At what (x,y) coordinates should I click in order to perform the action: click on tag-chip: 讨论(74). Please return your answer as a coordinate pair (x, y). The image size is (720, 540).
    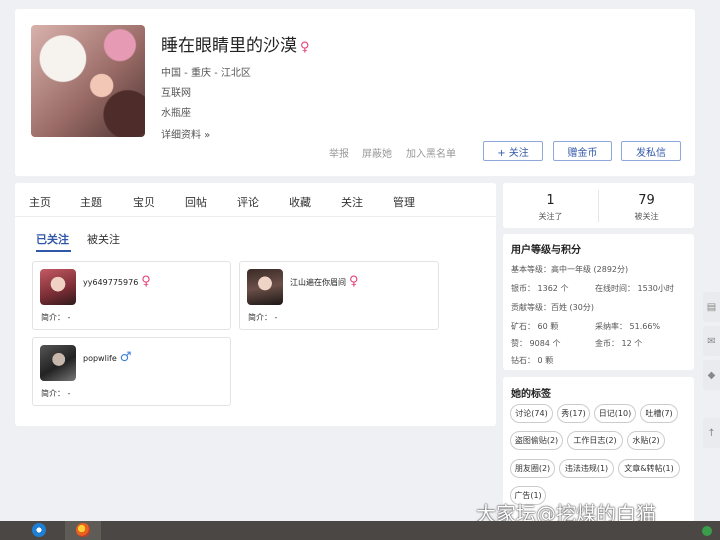
    Looking at the image, I should click on (531, 413).